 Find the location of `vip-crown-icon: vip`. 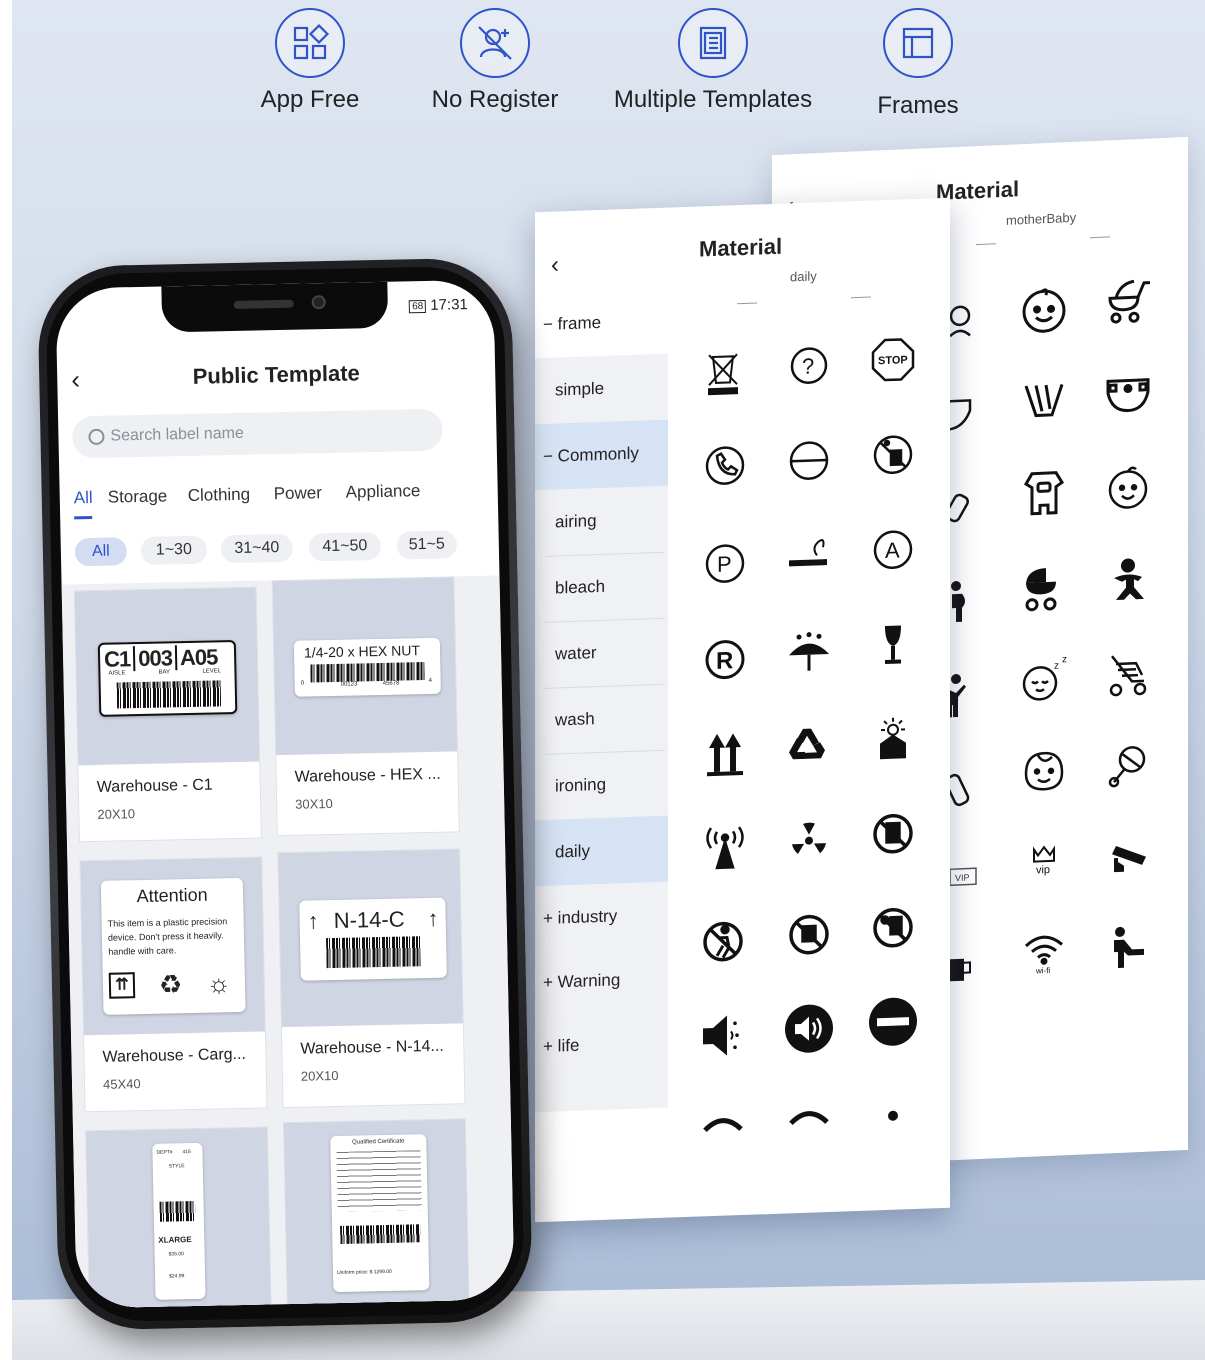

vip-crown-icon: vip is located at coordinates (1044, 863).